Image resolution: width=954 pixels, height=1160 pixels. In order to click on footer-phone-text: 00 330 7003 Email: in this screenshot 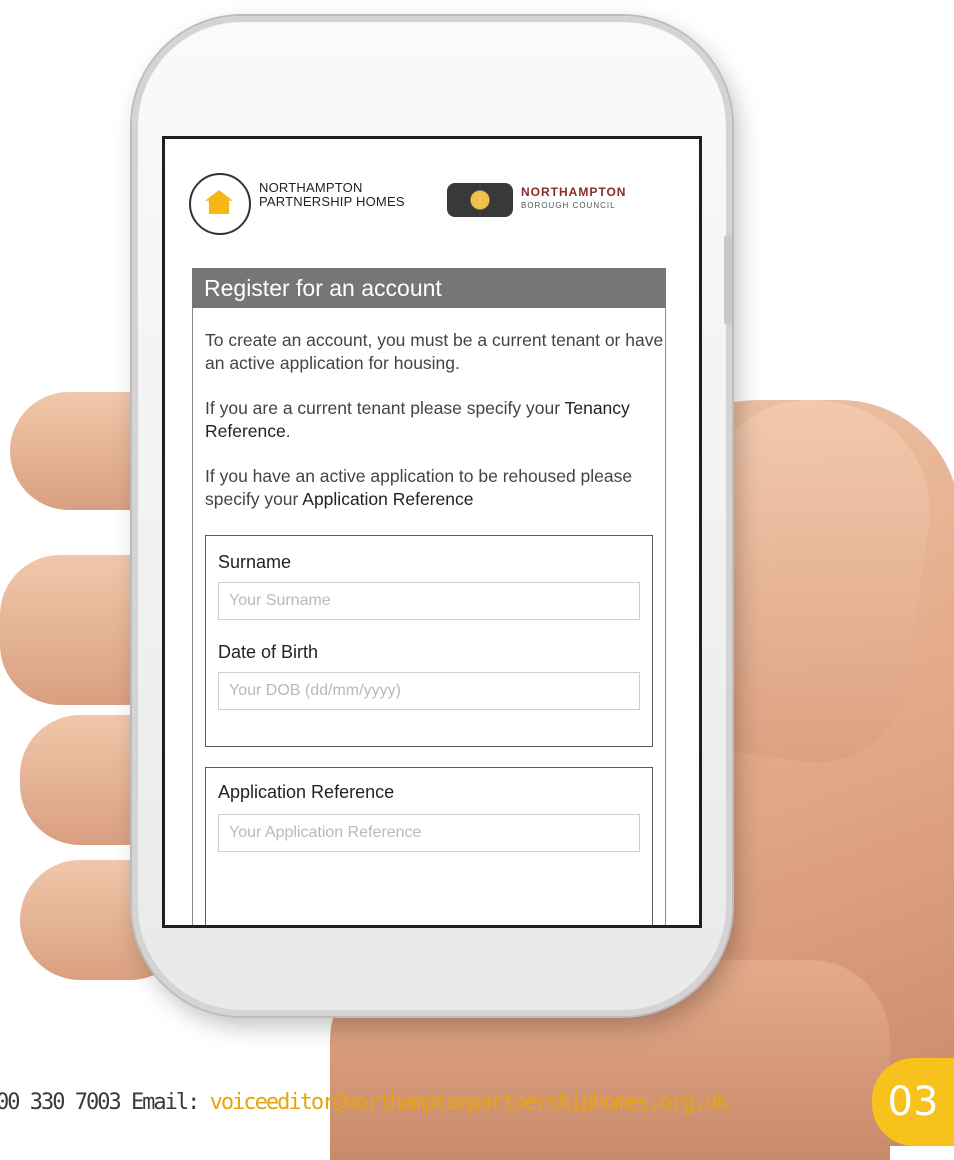, I will do `click(100, 1102)`.